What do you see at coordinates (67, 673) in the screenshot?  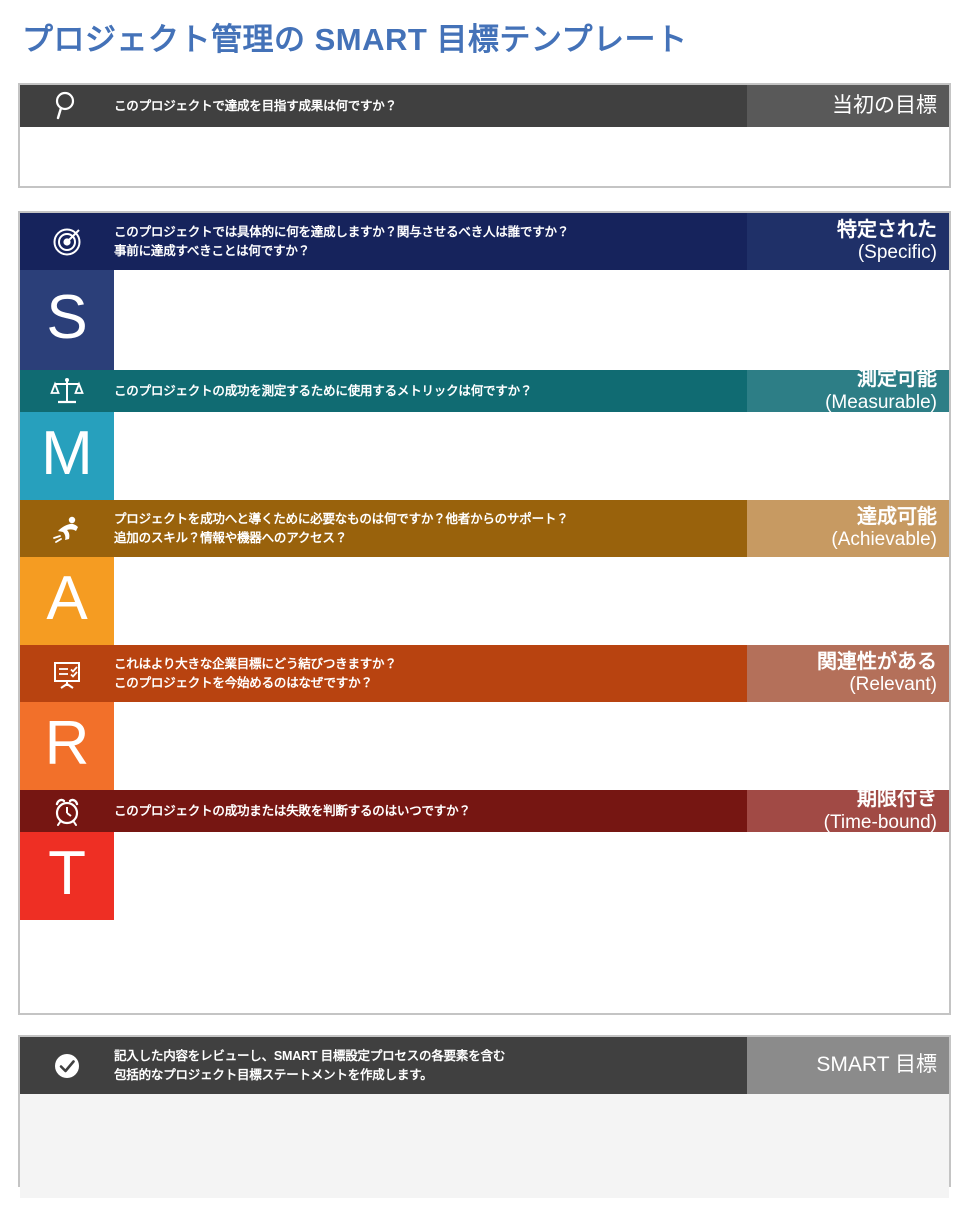 I see `presentation-board-icon` at bounding box center [67, 673].